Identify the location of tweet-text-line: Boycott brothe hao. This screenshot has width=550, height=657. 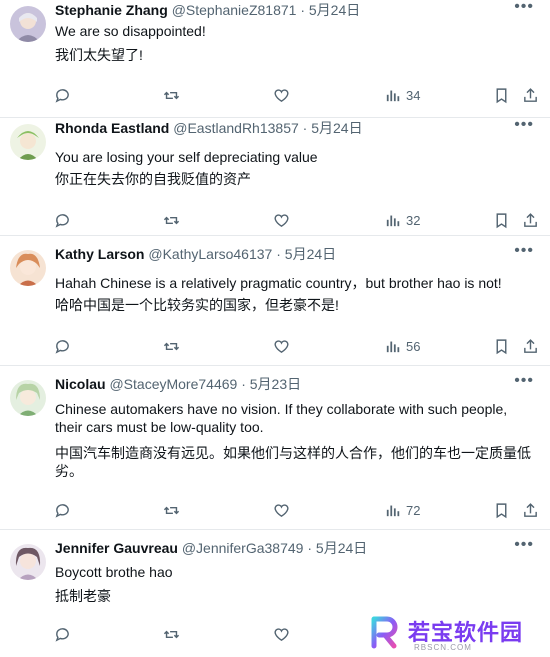
(114, 572).